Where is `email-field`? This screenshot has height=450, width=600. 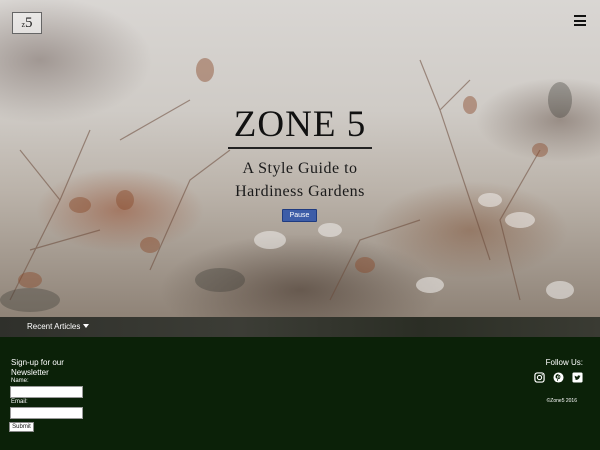 email-field is located at coordinates (46, 413).